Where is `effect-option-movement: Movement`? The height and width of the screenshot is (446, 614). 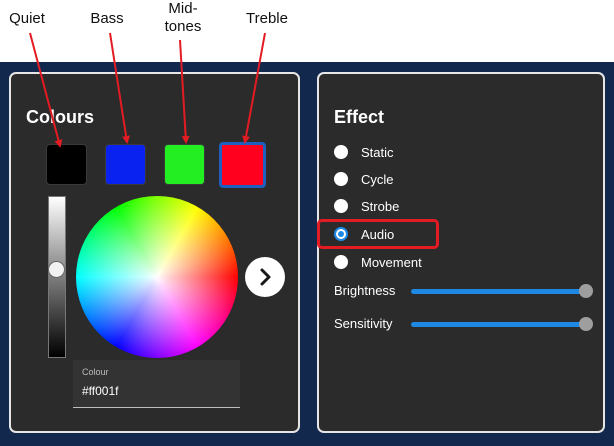
effect-option-movement: Movement is located at coordinates (378, 262).